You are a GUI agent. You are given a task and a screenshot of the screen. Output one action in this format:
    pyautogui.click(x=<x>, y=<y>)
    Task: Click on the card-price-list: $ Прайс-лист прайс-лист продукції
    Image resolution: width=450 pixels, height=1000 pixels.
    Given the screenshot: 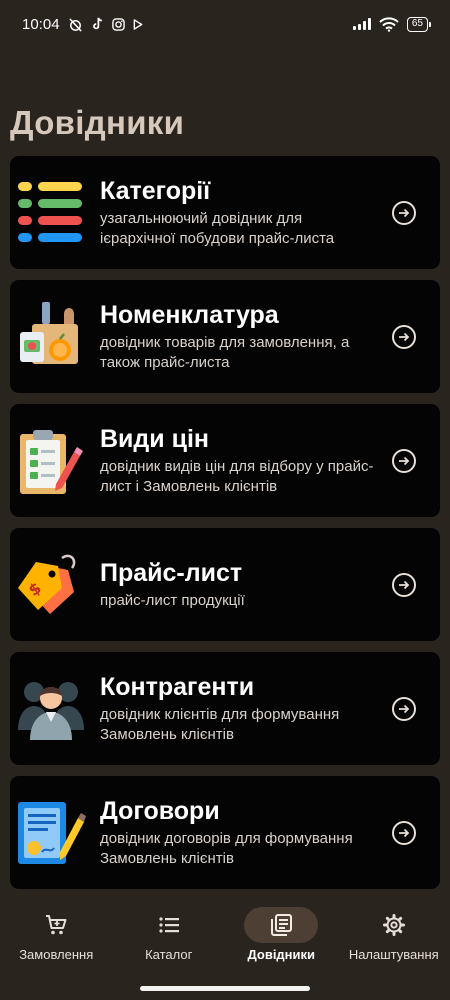 What is the action you would take?
    pyautogui.click(x=225, y=584)
    